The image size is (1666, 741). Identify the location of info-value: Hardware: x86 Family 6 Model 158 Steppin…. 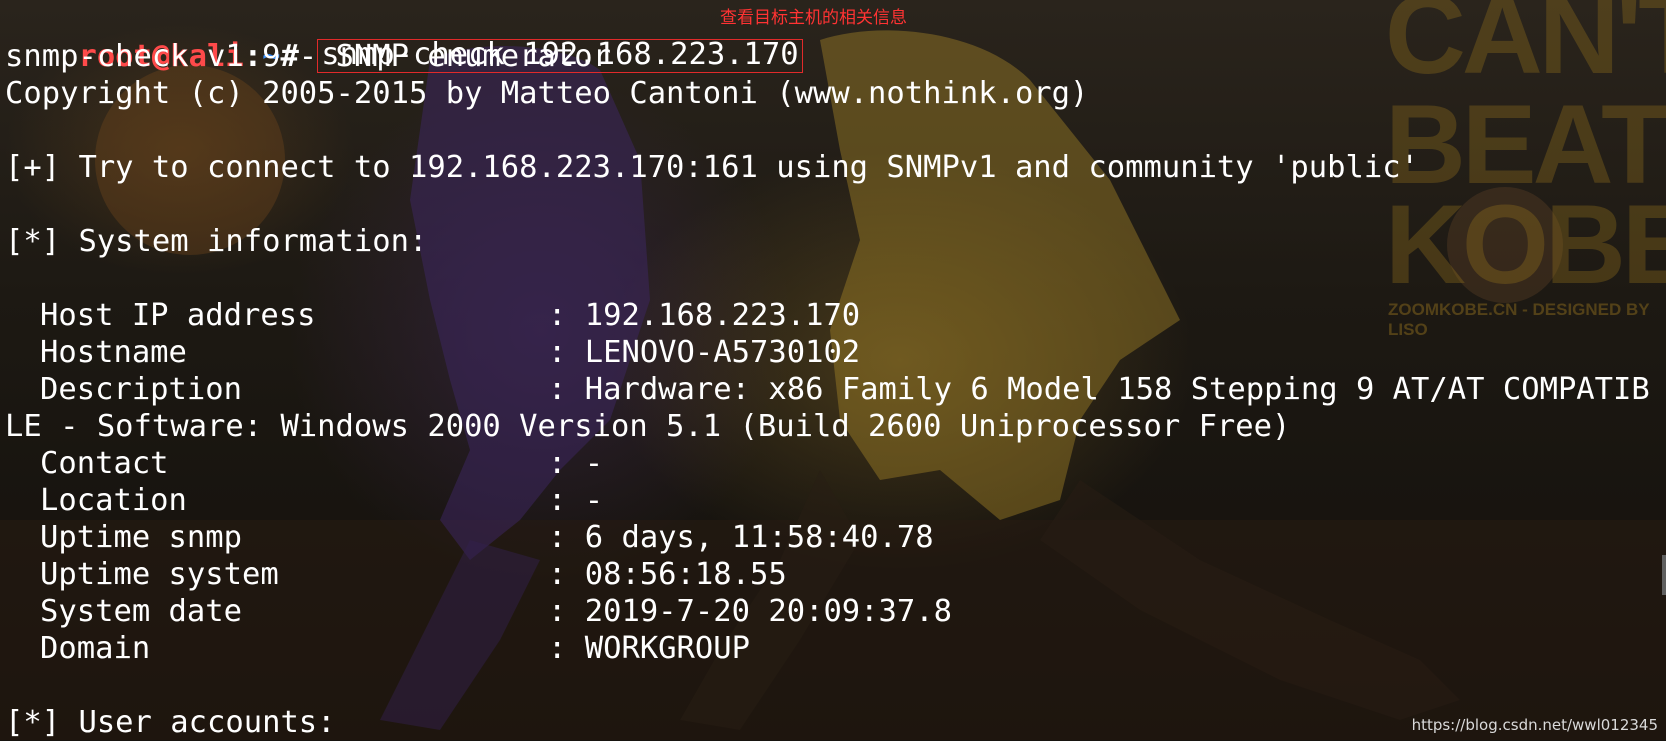
(1117, 389).